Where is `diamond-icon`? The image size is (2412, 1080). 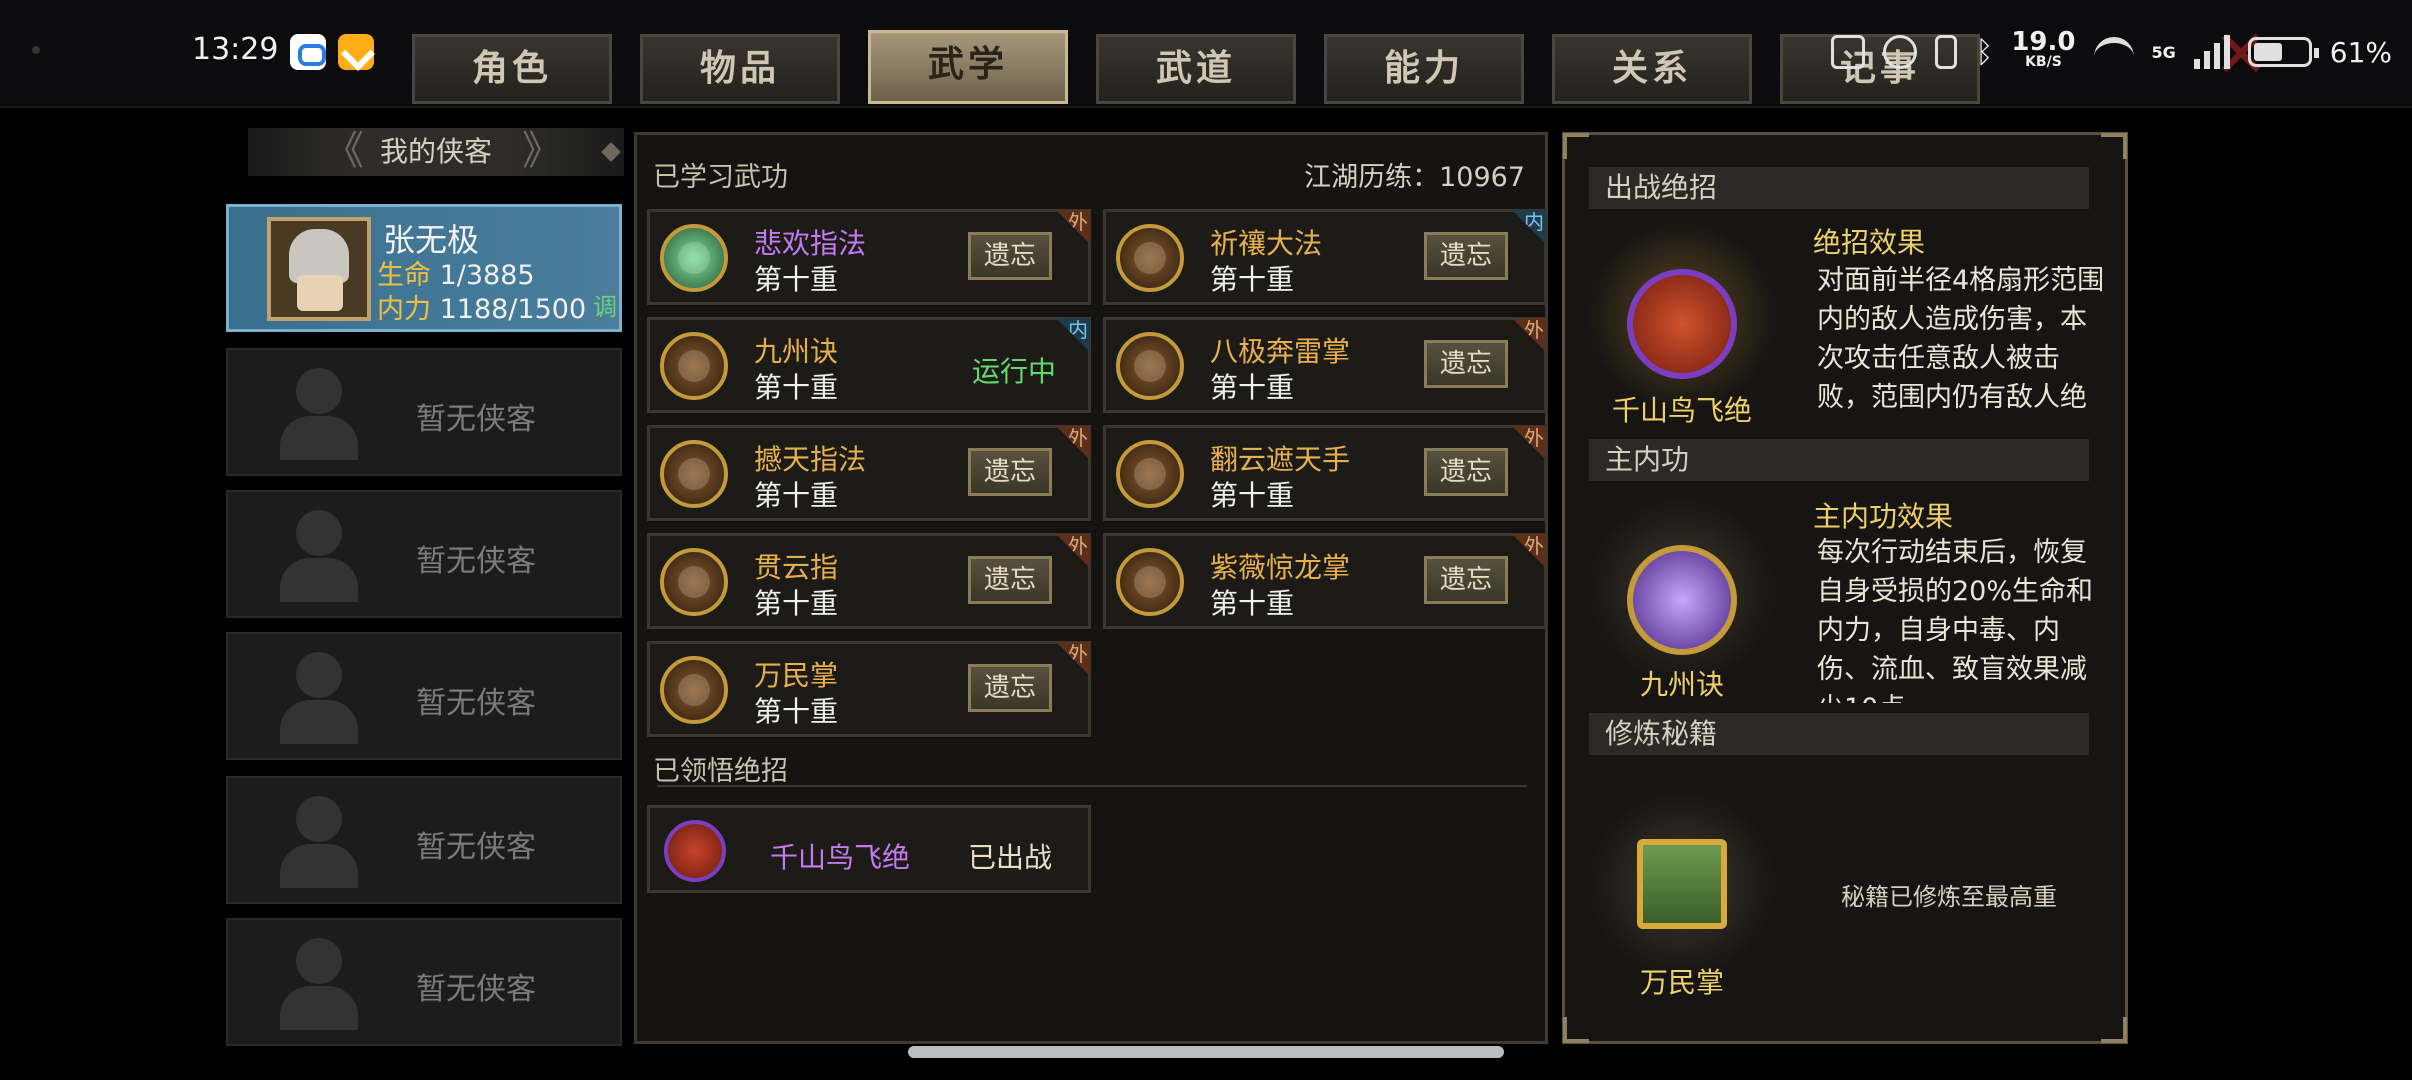
diamond-icon is located at coordinates (611, 152).